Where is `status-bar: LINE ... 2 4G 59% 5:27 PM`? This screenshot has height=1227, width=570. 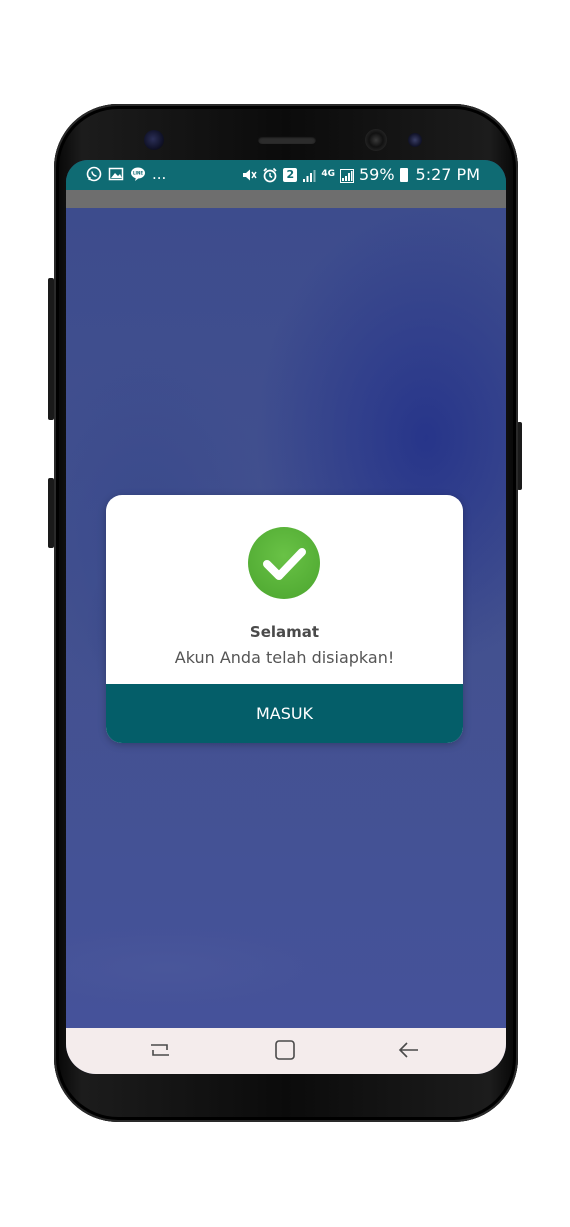 status-bar: LINE ... 2 4G 59% 5:27 PM is located at coordinates (286, 175).